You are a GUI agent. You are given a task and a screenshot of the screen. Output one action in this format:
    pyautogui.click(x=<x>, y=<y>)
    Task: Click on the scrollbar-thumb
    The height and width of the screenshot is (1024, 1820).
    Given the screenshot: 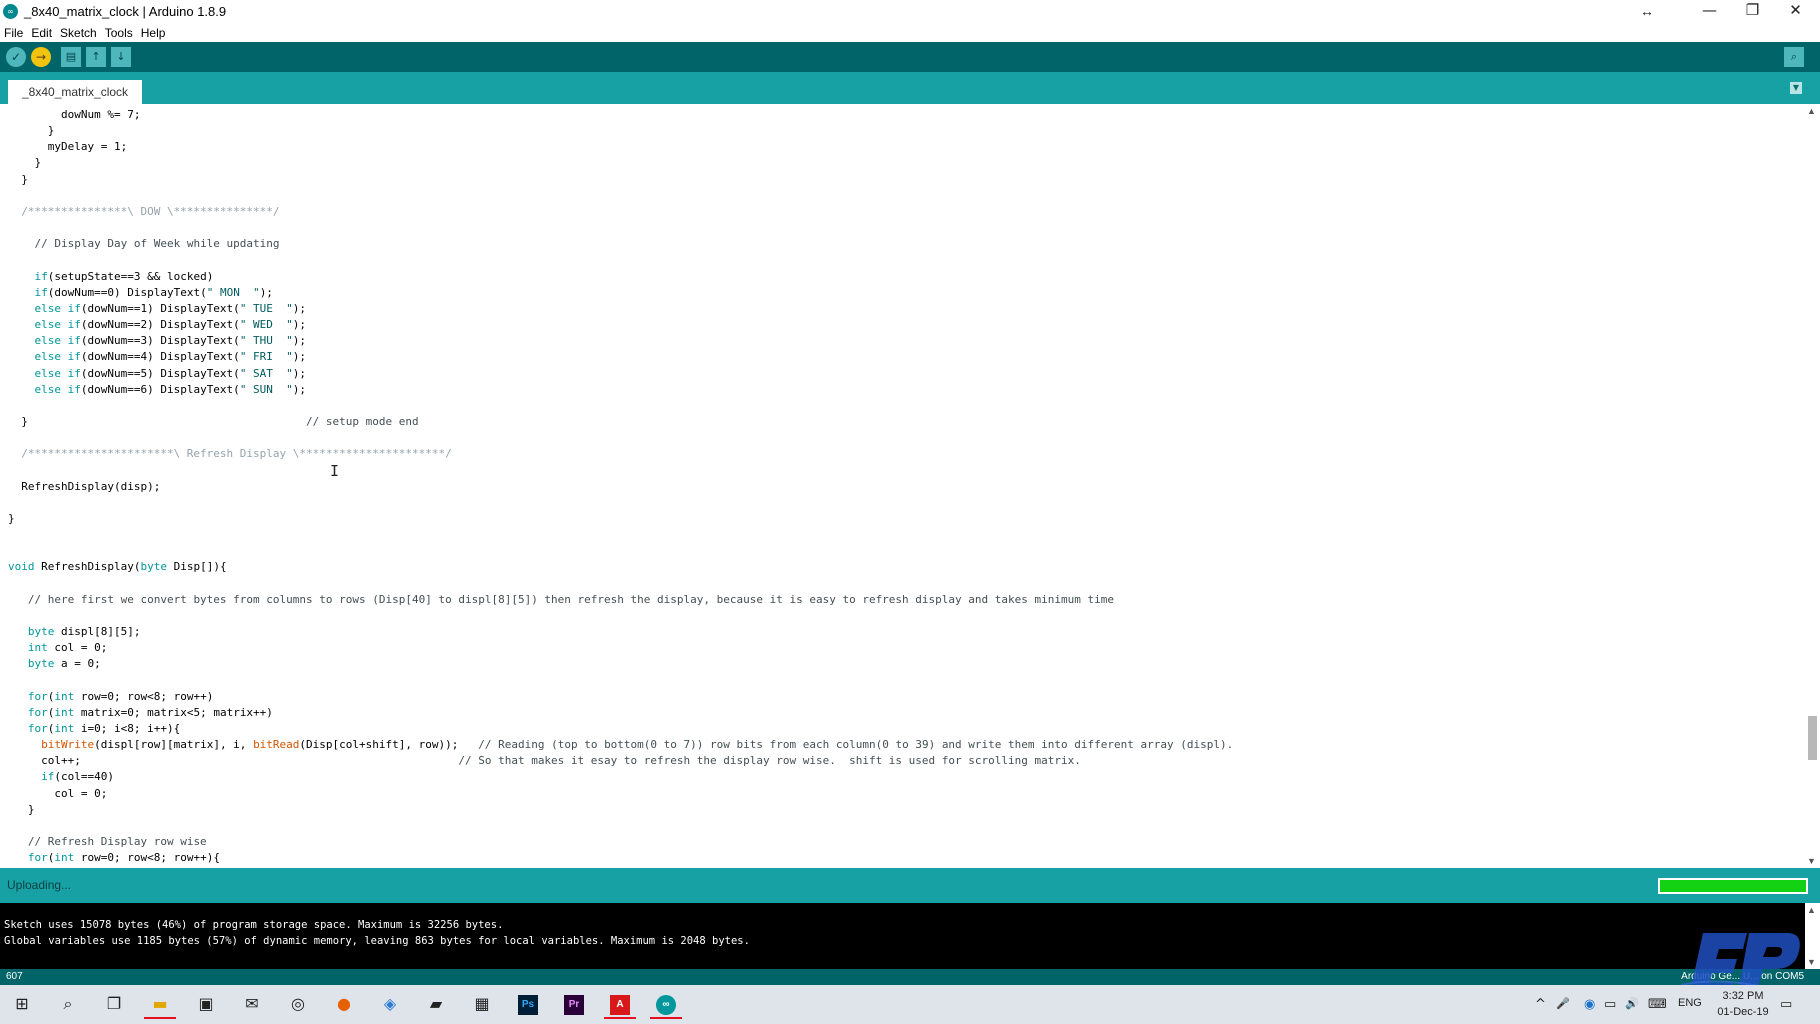 What is the action you would take?
    pyautogui.click(x=1812, y=738)
    